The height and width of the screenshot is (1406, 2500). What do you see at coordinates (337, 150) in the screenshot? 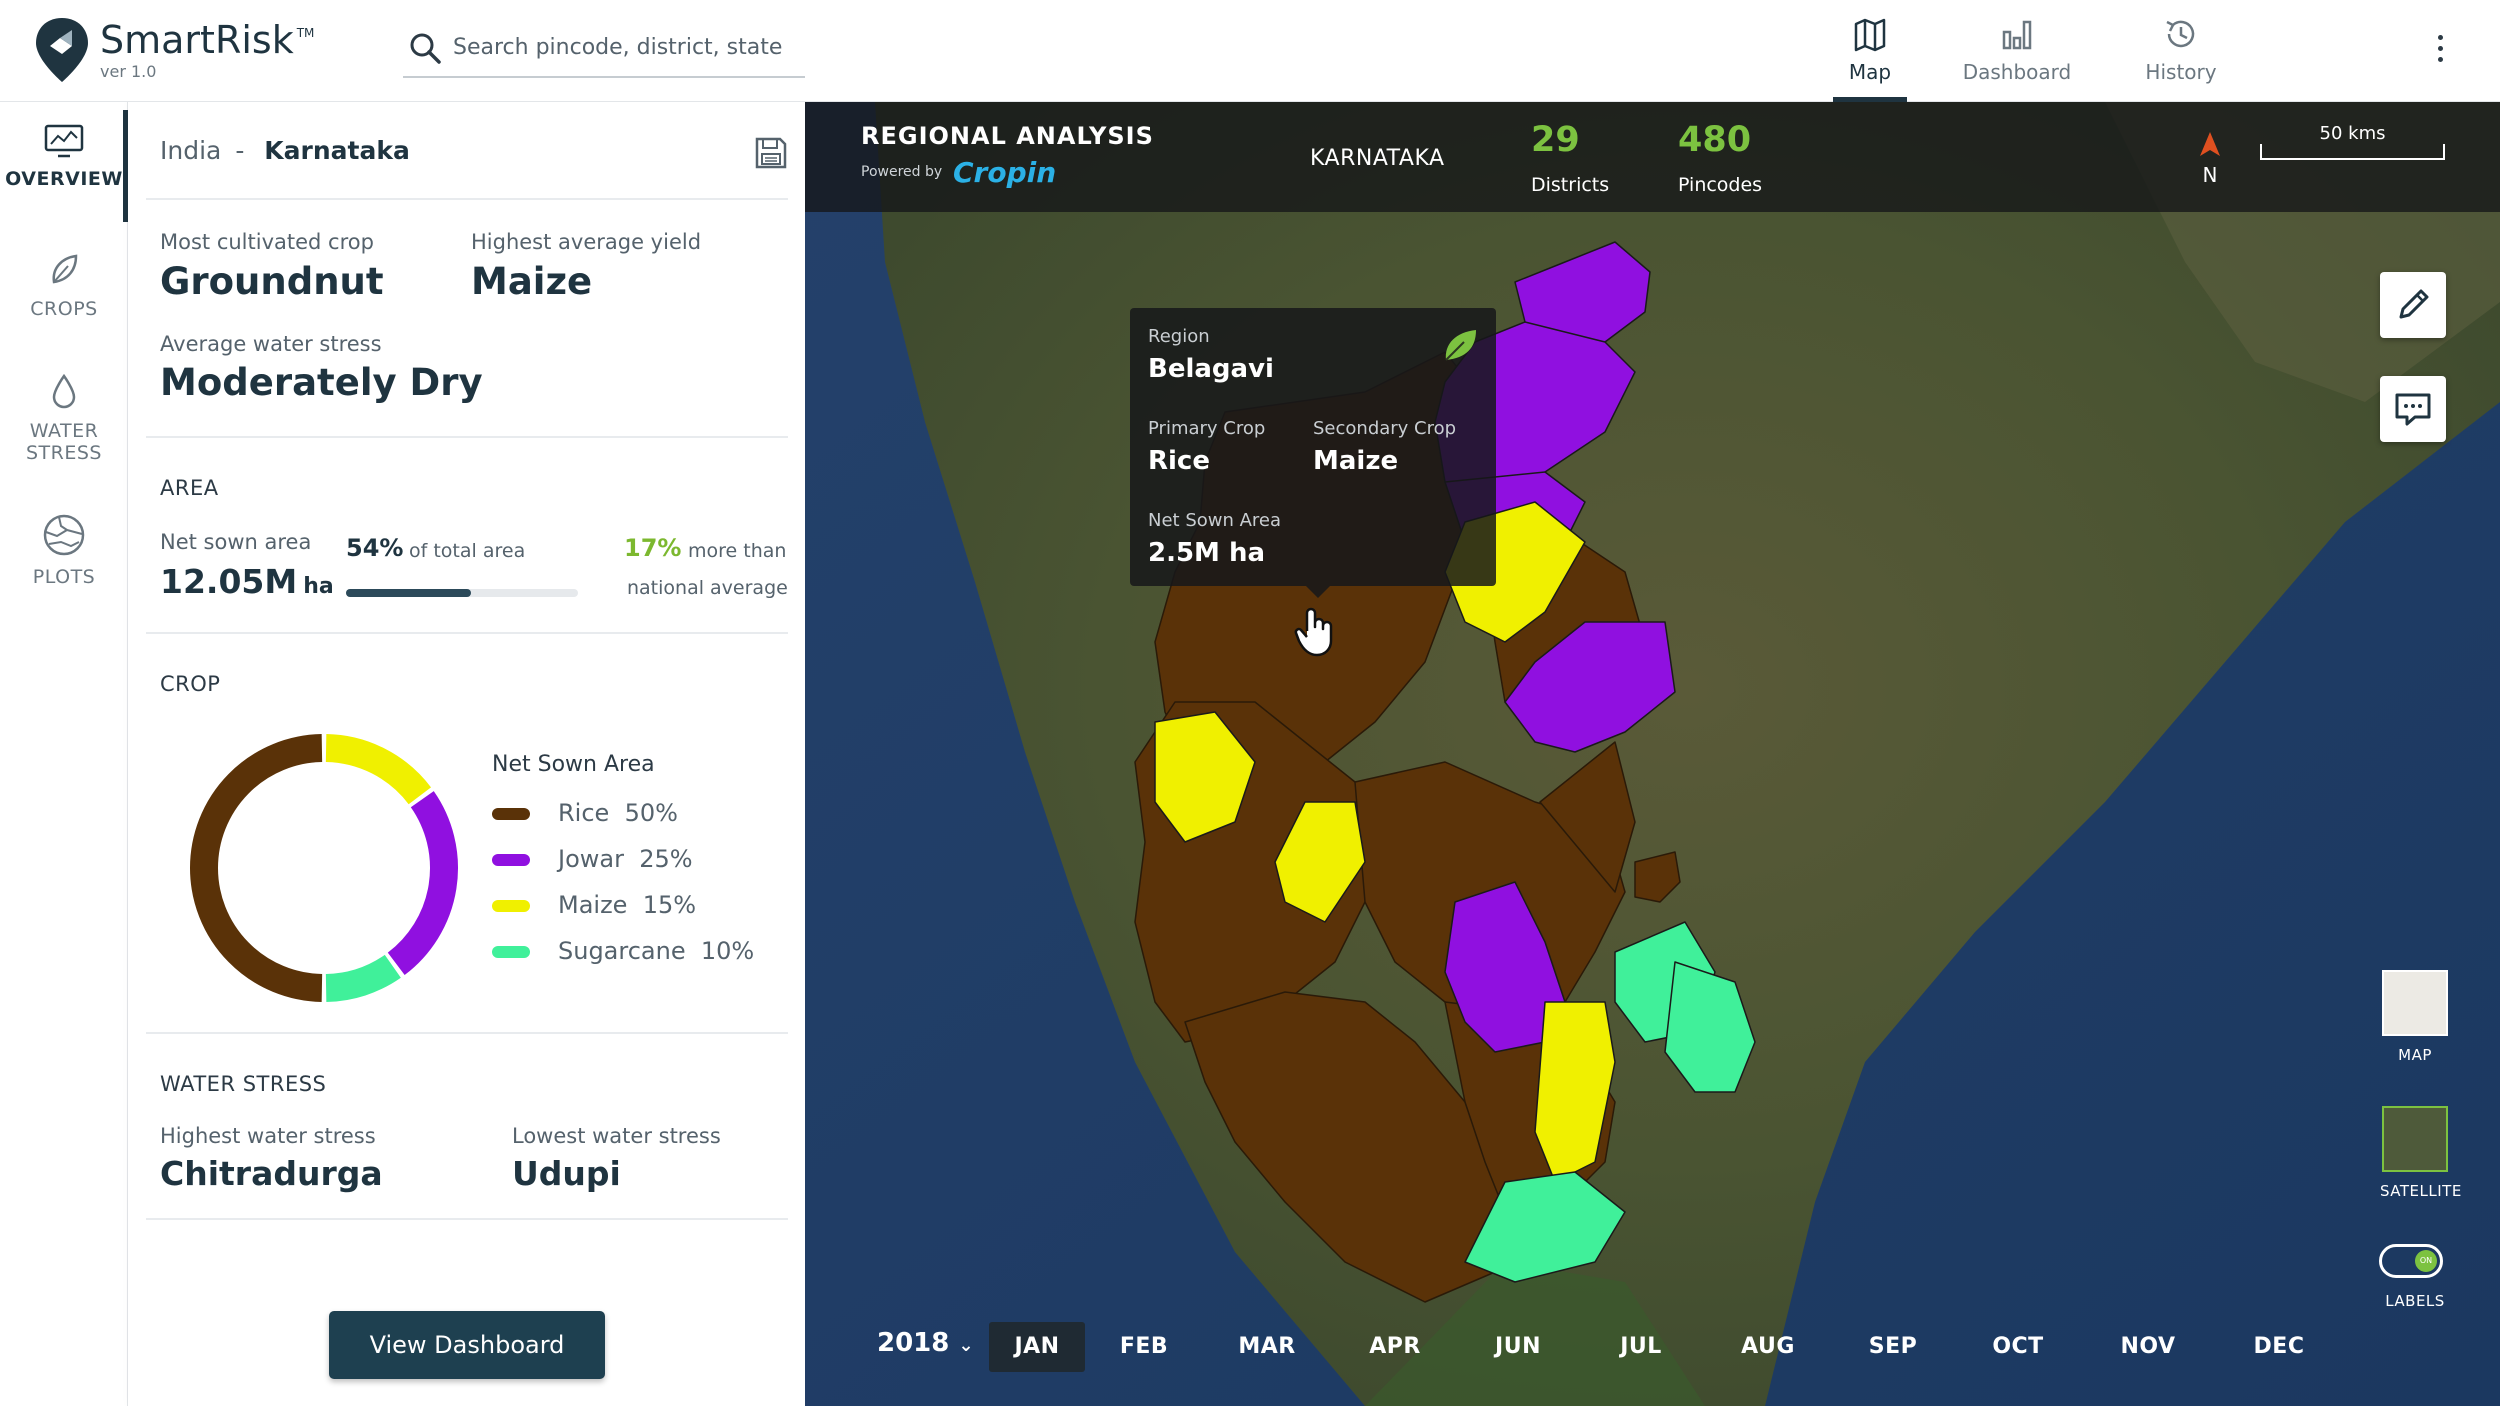
I see `breadcrumb-state: Karnataka` at bounding box center [337, 150].